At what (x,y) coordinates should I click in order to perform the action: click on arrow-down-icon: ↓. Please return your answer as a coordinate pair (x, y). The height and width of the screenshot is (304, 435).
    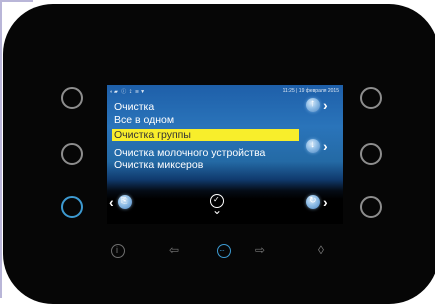
    Looking at the image, I should click on (312, 144).